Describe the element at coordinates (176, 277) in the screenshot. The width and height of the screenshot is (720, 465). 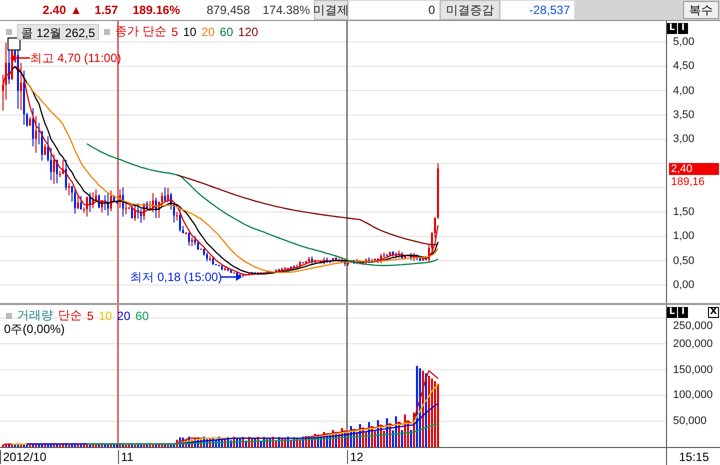
I see `low-price-note: 최저 0,18 (15:00)` at that location.